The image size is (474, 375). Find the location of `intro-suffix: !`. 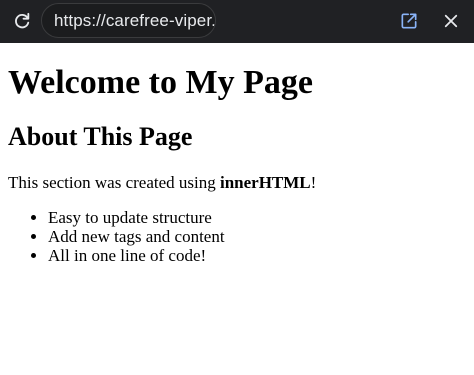

intro-suffix: ! is located at coordinates (313, 182).